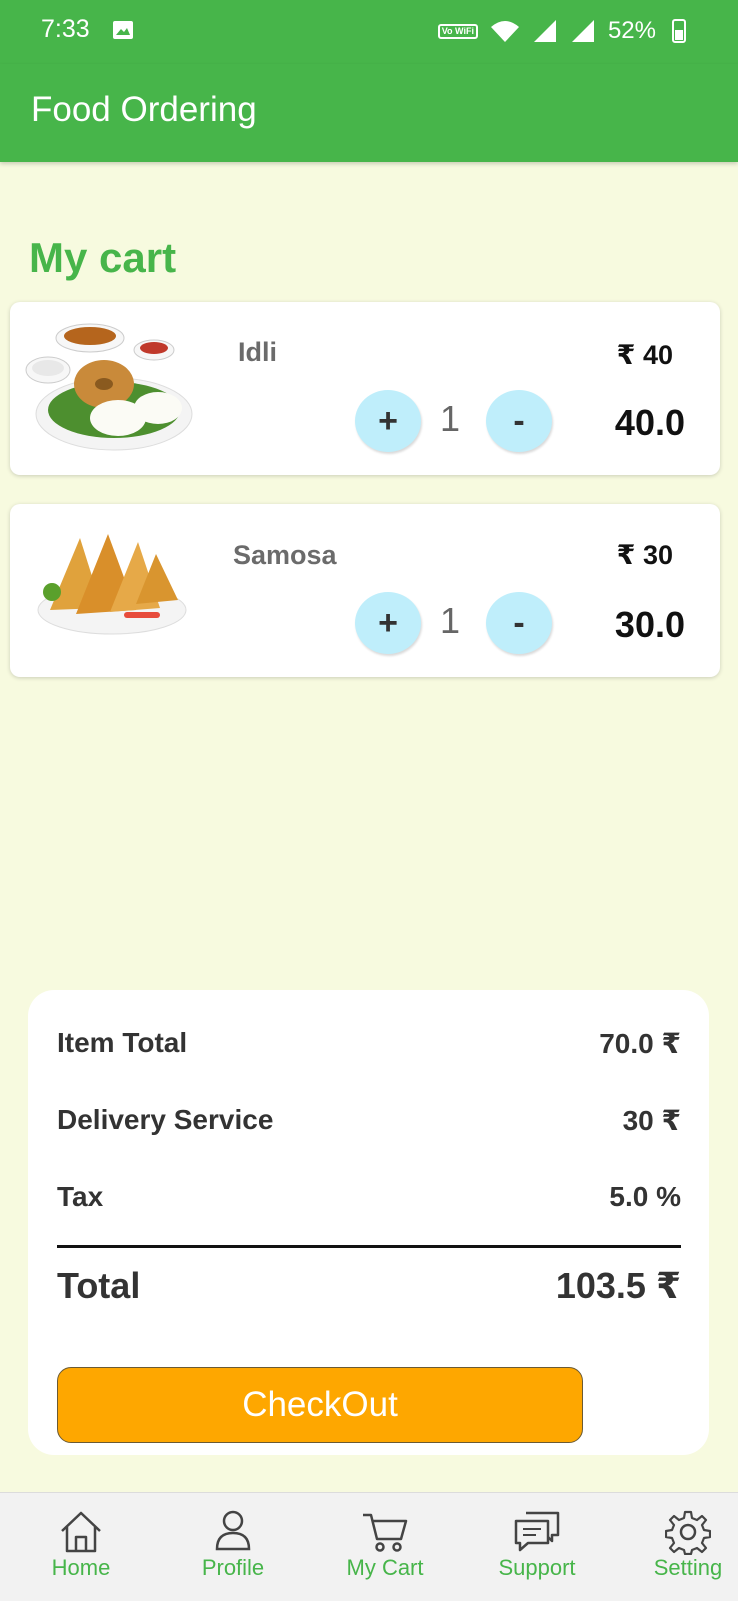 This screenshot has width=738, height=1601. What do you see at coordinates (285, 555) in the screenshot?
I see `item-name: Samosa` at bounding box center [285, 555].